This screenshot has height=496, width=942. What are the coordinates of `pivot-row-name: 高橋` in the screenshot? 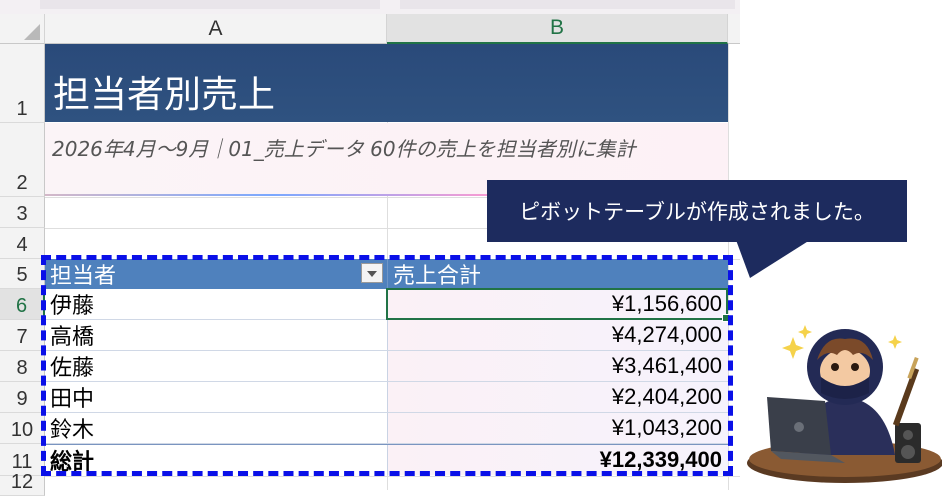 It's located at (216, 335).